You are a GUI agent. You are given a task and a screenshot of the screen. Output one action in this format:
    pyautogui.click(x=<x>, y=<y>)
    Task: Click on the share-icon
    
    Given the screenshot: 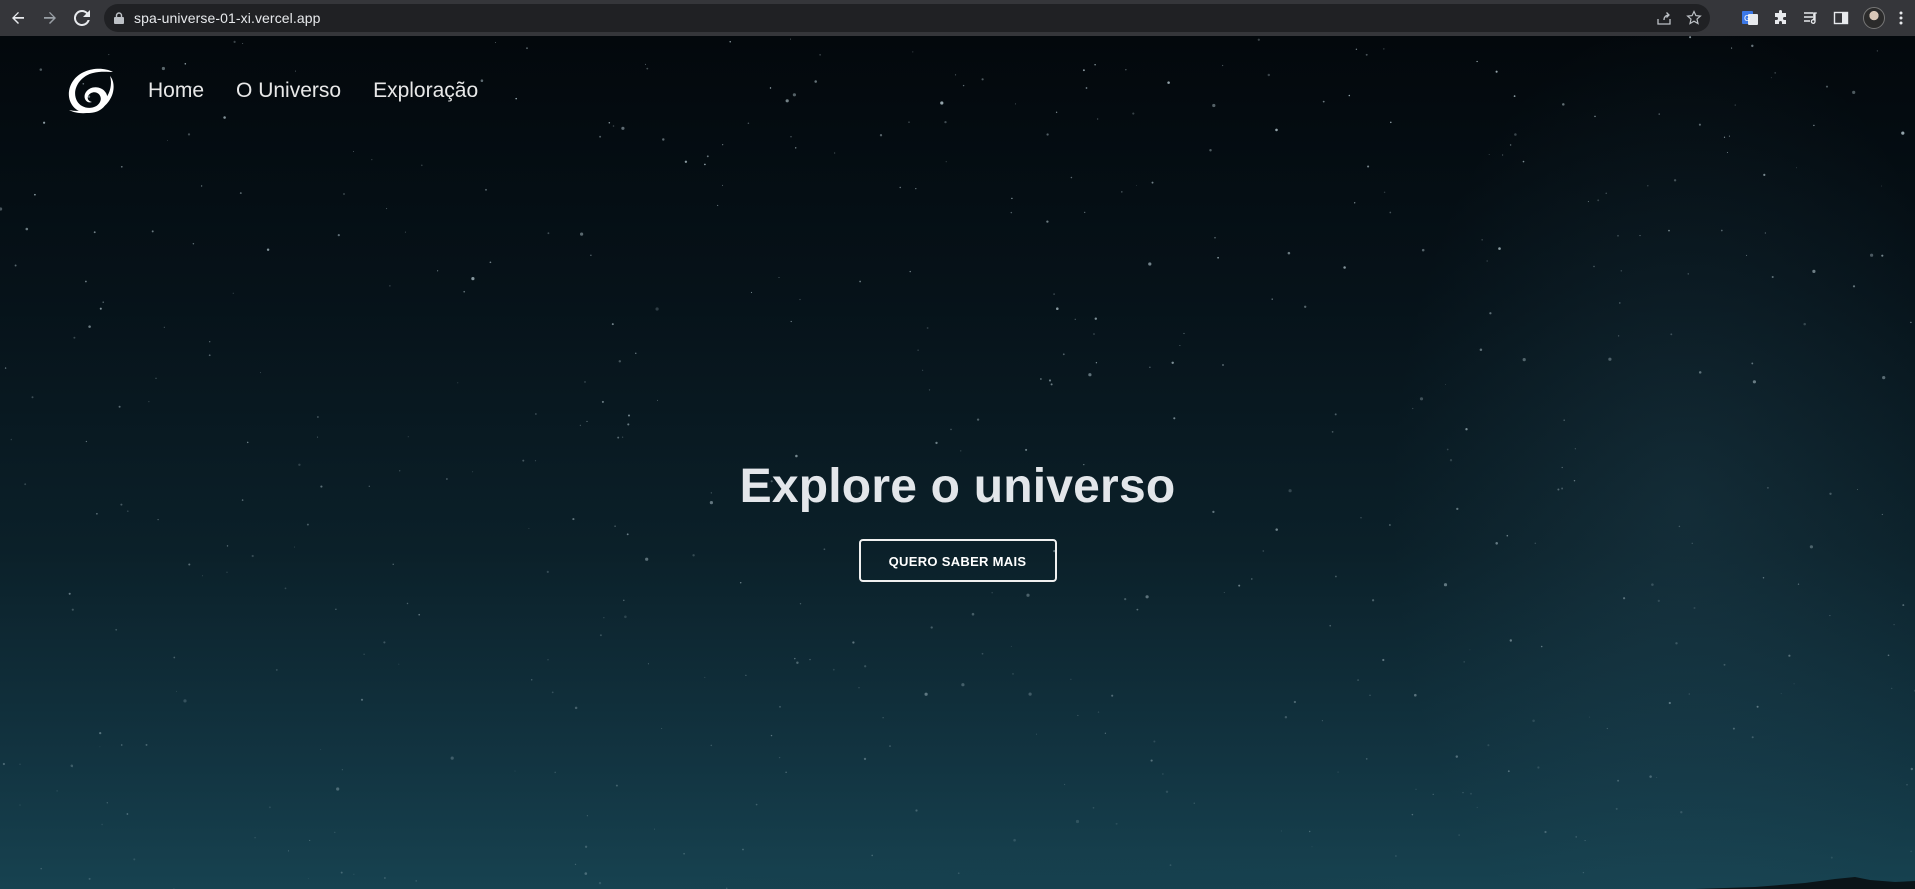 What is the action you would take?
    pyautogui.click(x=1664, y=18)
    